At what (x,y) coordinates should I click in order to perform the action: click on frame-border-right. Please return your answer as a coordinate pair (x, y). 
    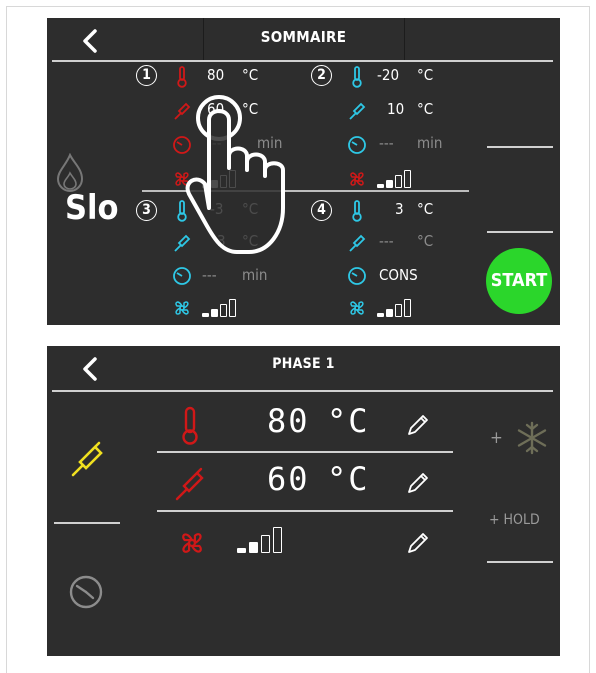
    Looking at the image, I should click on (589, 339).